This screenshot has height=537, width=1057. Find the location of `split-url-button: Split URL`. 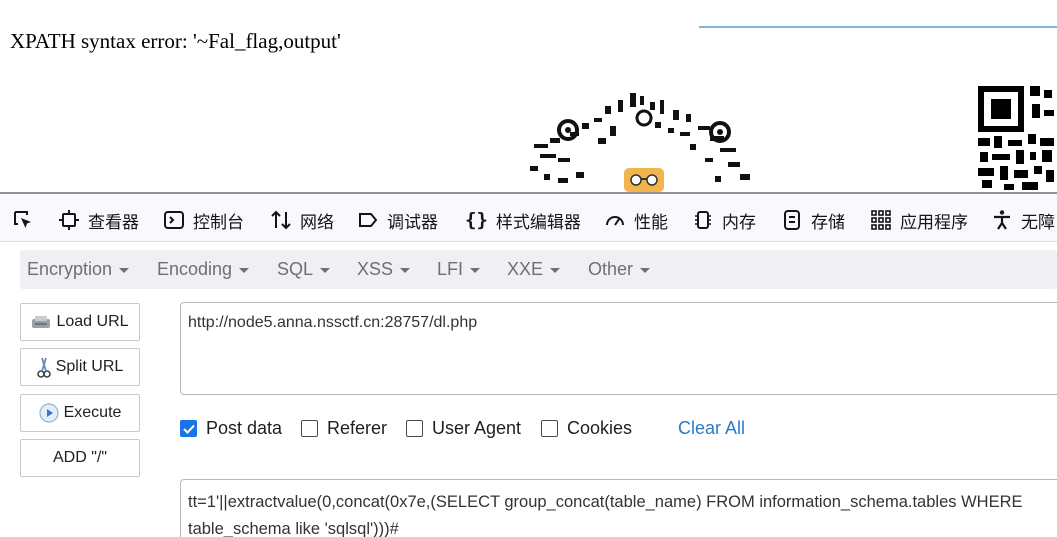

split-url-button: Split URL is located at coordinates (80, 367).